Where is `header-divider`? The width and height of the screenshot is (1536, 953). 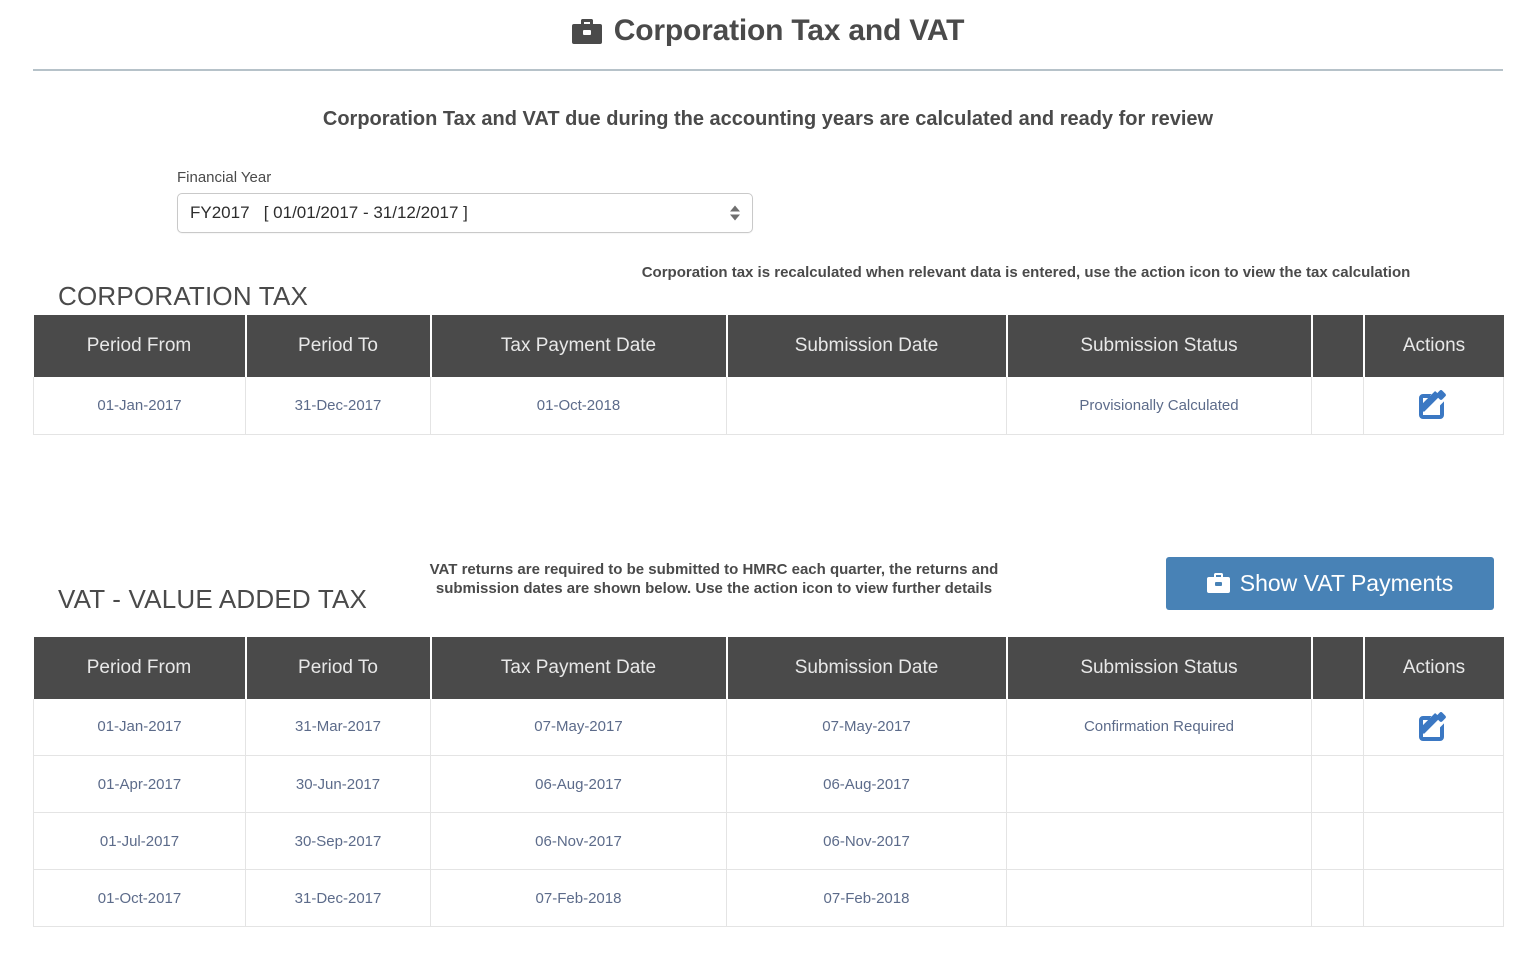
header-divider is located at coordinates (768, 70).